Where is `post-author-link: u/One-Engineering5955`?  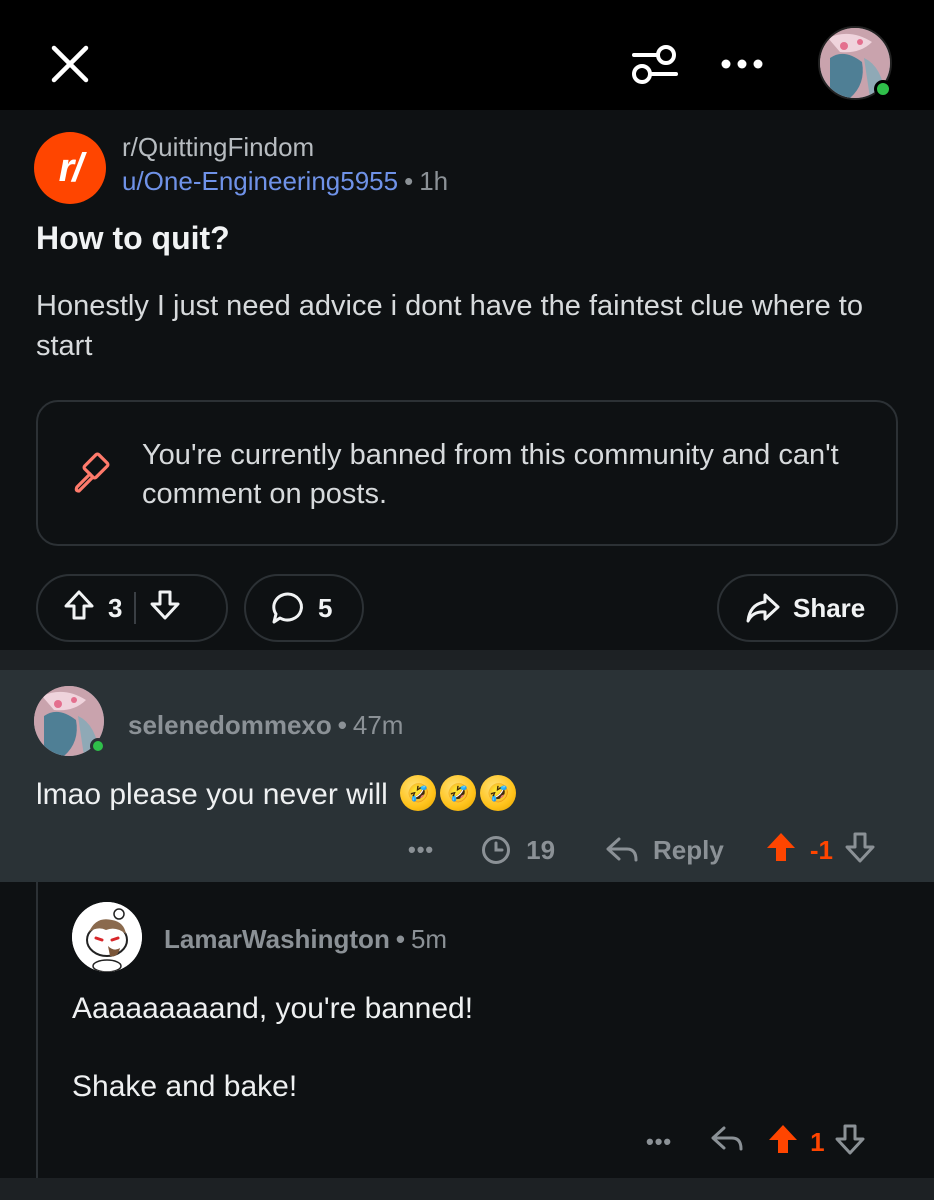 post-author-link: u/One-Engineering5955 is located at coordinates (260, 181).